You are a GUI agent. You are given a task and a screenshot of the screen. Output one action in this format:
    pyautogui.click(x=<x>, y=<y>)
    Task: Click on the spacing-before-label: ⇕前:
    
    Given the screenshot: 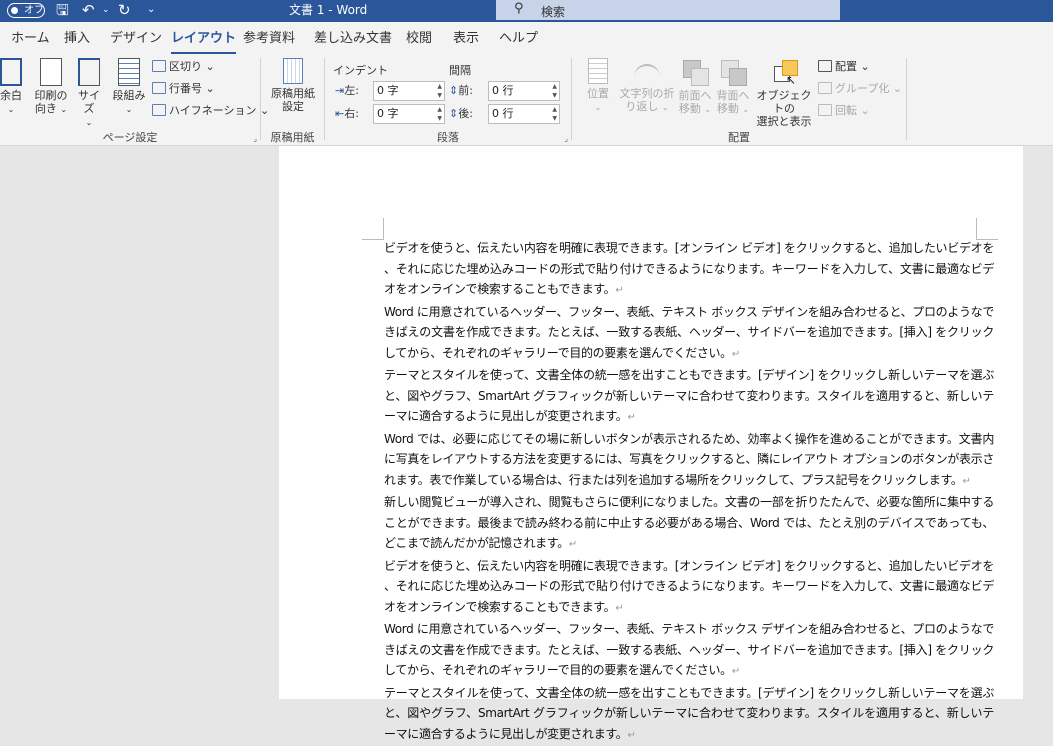 What is the action you would take?
    pyautogui.click(x=461, y=91)
    